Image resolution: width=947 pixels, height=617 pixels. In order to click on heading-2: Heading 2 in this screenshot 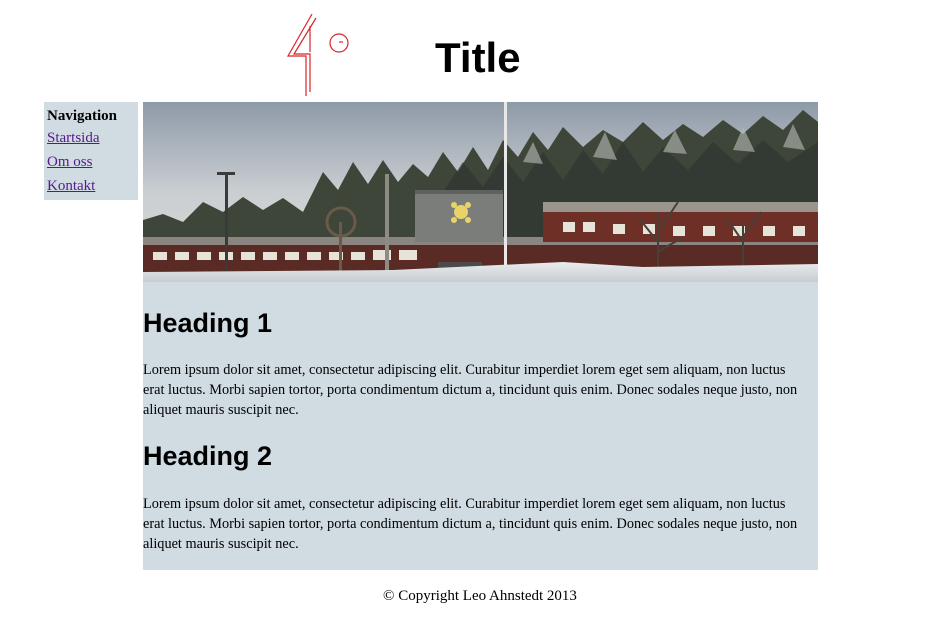, I will do `click(208, 456)`.